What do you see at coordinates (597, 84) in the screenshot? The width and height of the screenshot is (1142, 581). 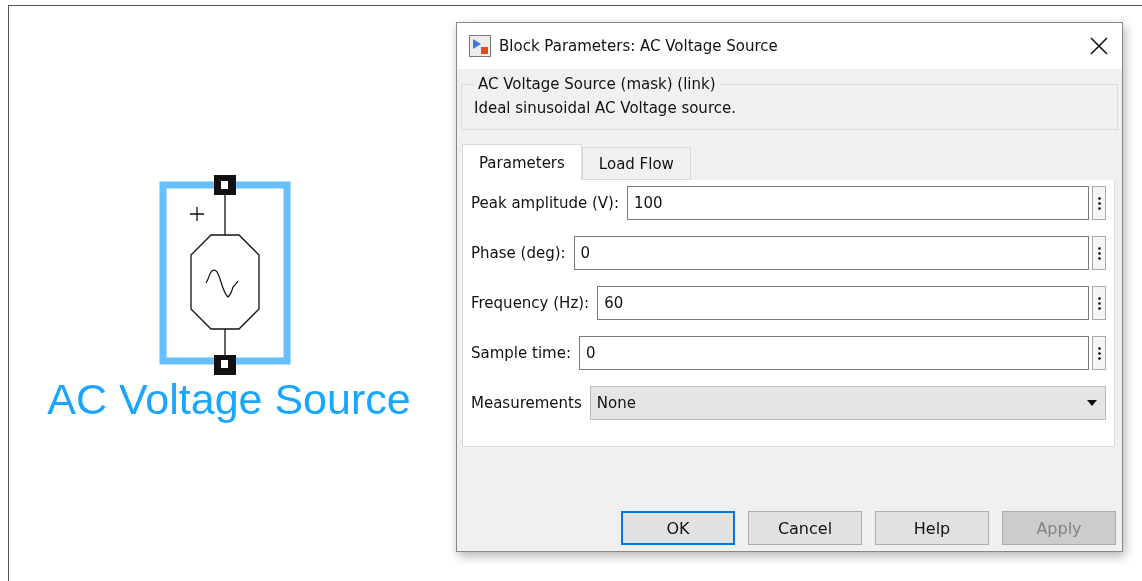 I see `group-legend: AC Voltage Source (mask) (link)` at bounding box center [597, 84].